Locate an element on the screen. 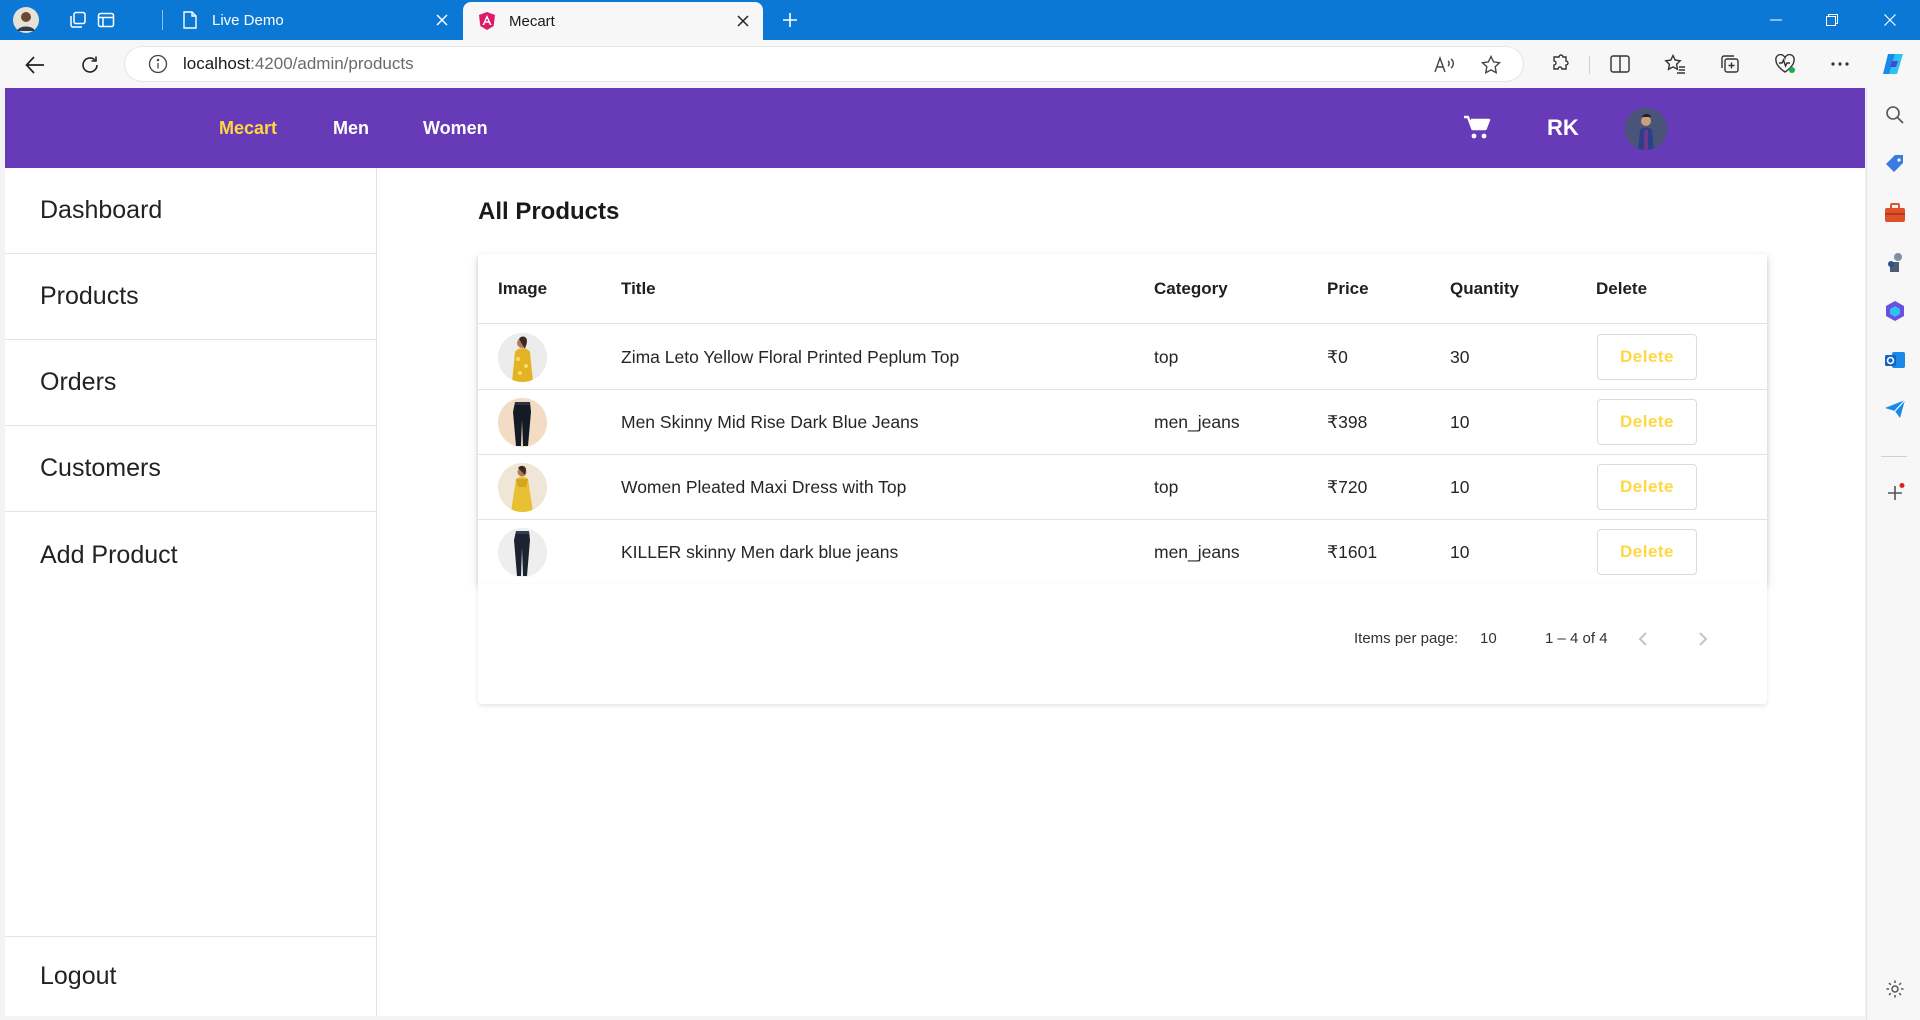  sidenav-item-customers: Customers is located at coordinates (191, 469).